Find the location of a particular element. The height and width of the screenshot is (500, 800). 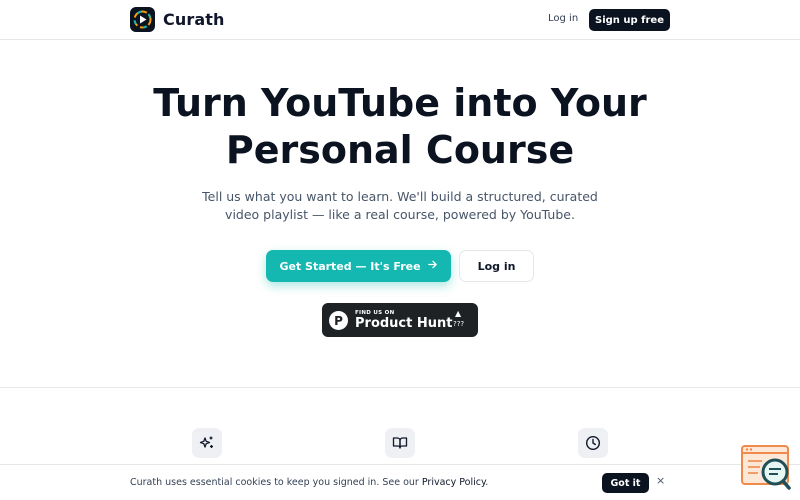

logo-icon is located at coordinates (142, 19).